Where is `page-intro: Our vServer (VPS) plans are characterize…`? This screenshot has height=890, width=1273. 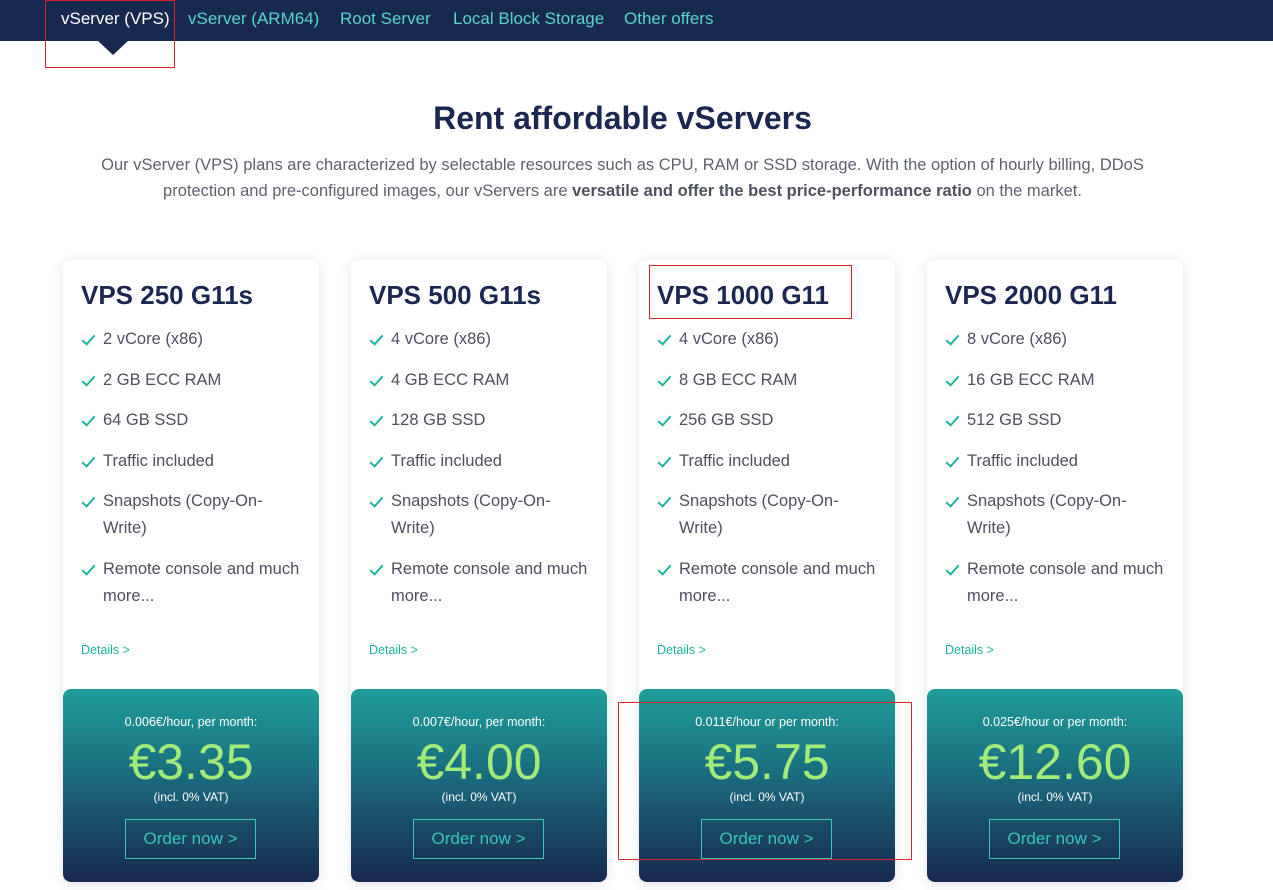
page-intro: Our vServer (VPS) plans are characterize… is located at coordinates (622, 178).